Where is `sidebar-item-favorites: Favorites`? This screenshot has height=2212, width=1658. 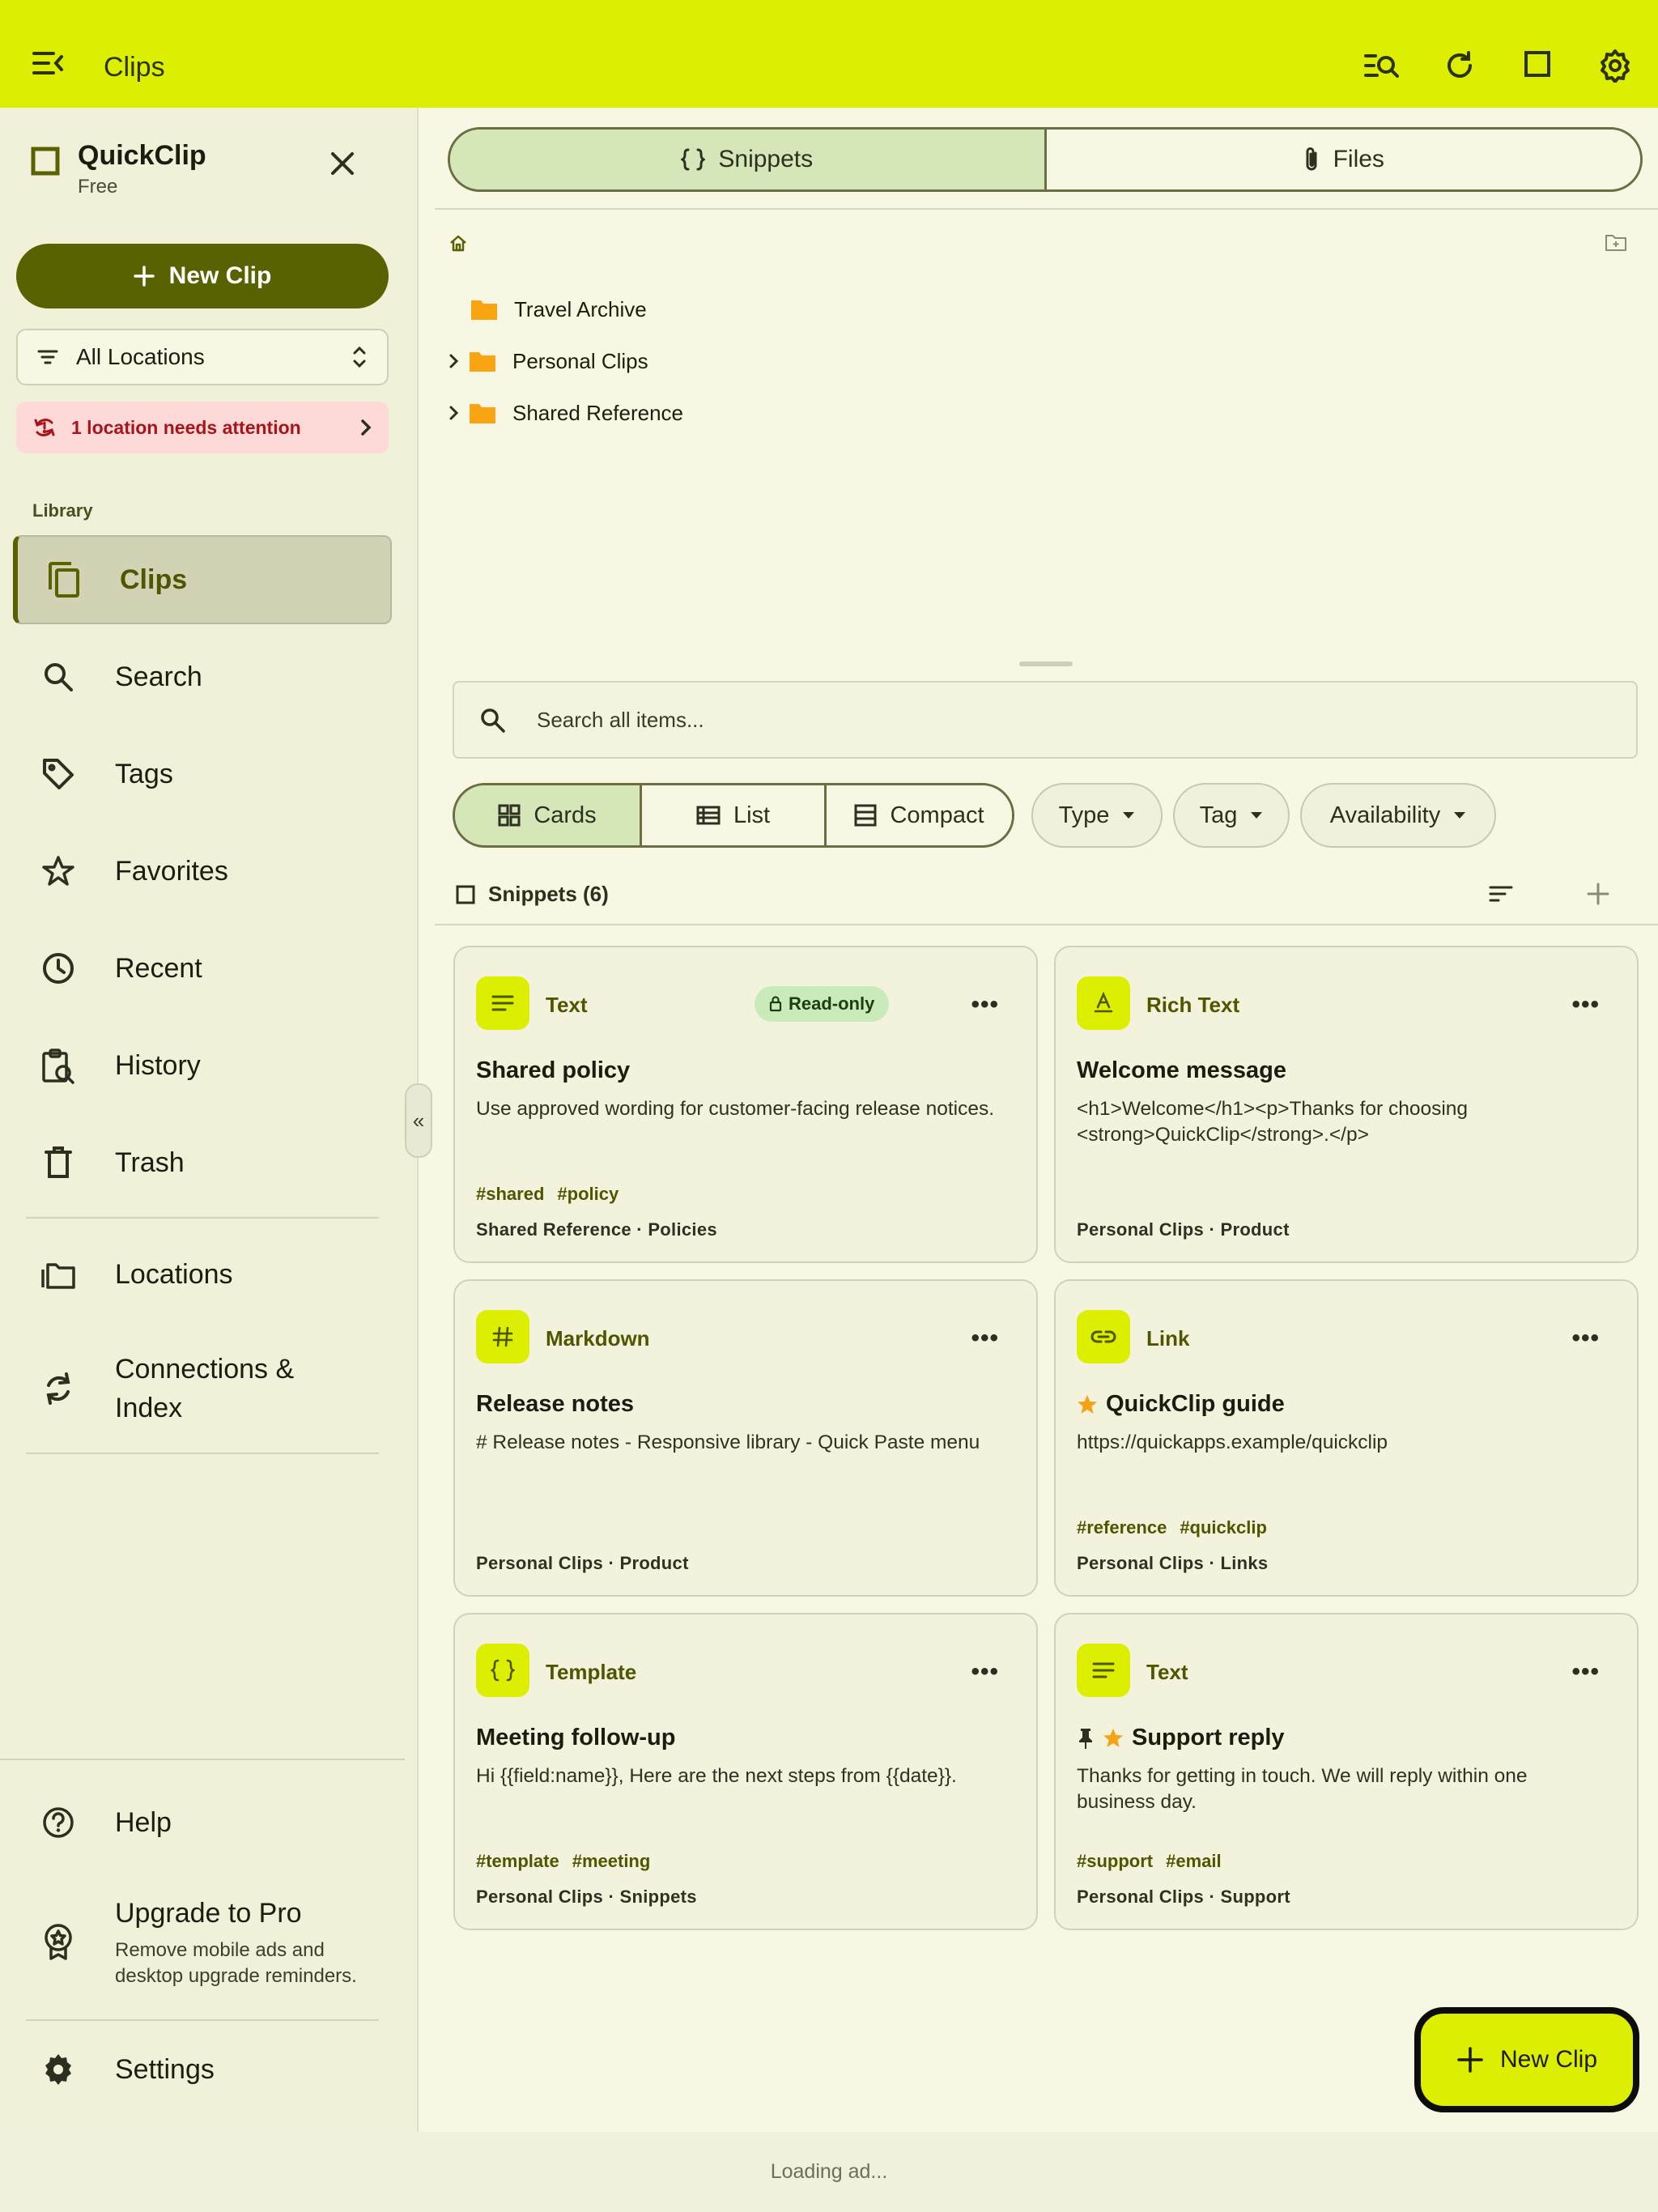 sidebar-item-favorites: Favorites is located at coordinates (202, 871).